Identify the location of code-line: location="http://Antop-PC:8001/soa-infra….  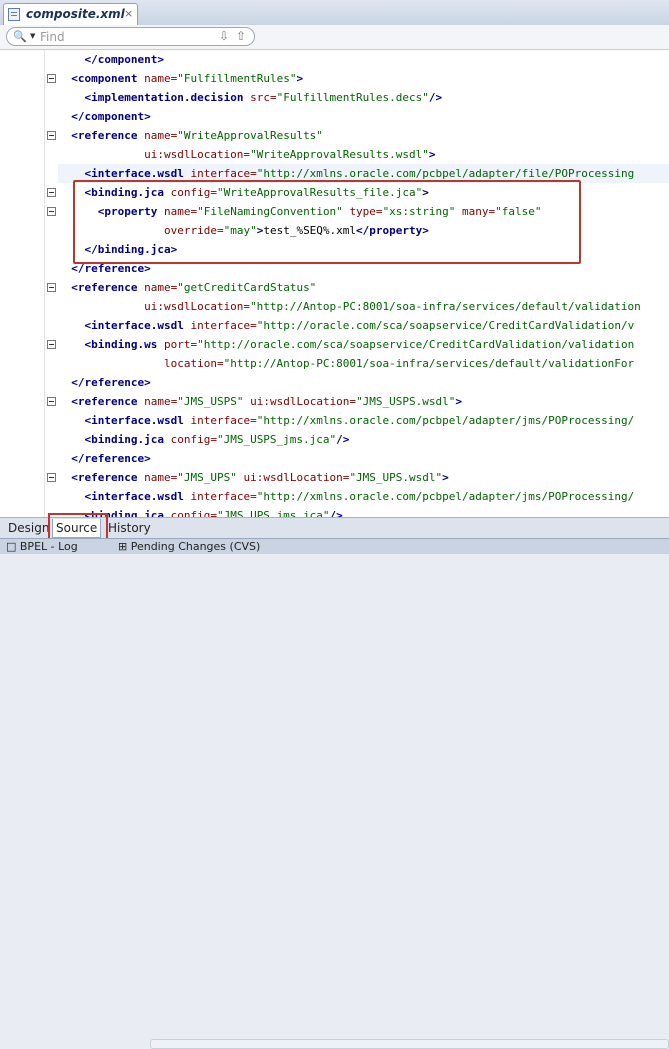
(346, 363).